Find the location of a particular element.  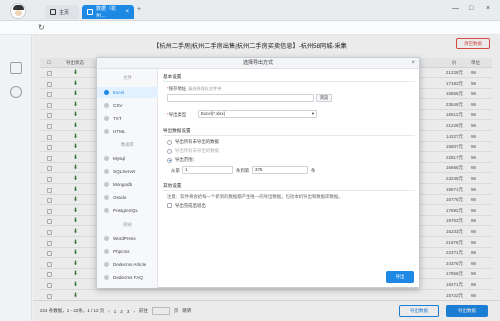

tab-close-icon: × is located at coordinates (127, 12).